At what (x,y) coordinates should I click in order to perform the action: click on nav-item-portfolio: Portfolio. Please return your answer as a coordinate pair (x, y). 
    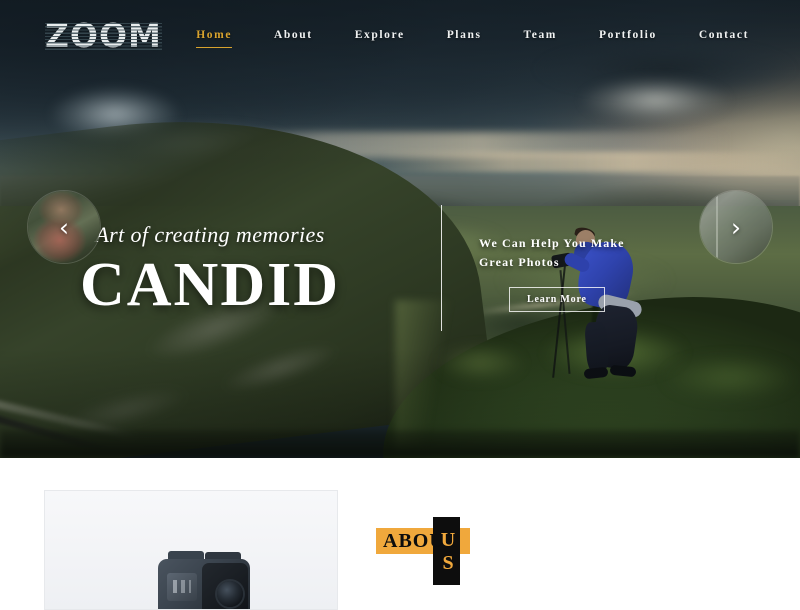
    Looking at the image, I should click on (628, 35).